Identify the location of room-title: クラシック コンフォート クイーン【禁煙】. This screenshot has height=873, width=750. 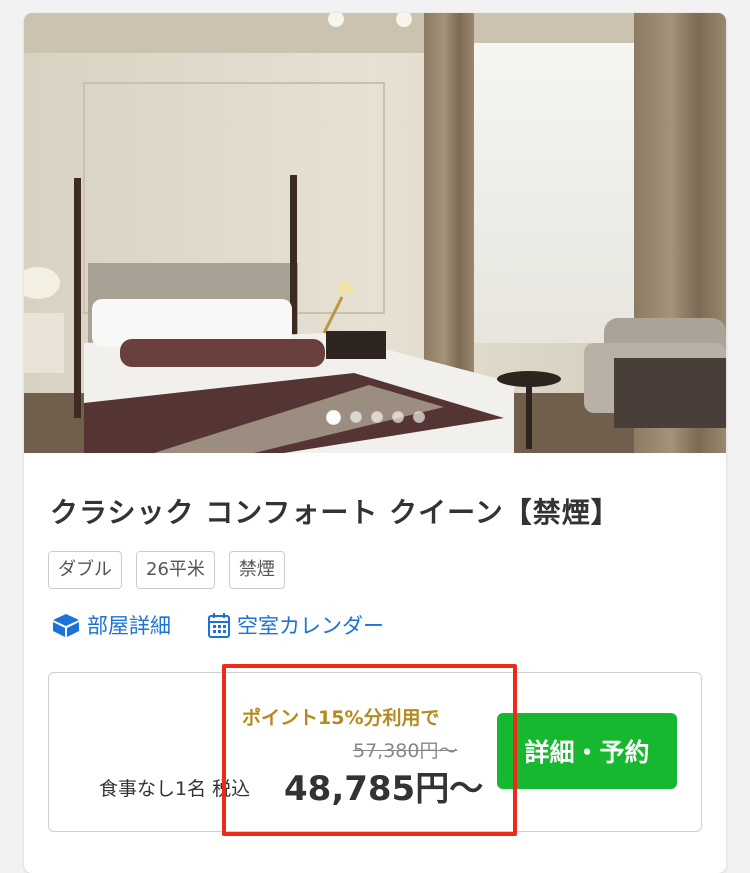
(335, 512).